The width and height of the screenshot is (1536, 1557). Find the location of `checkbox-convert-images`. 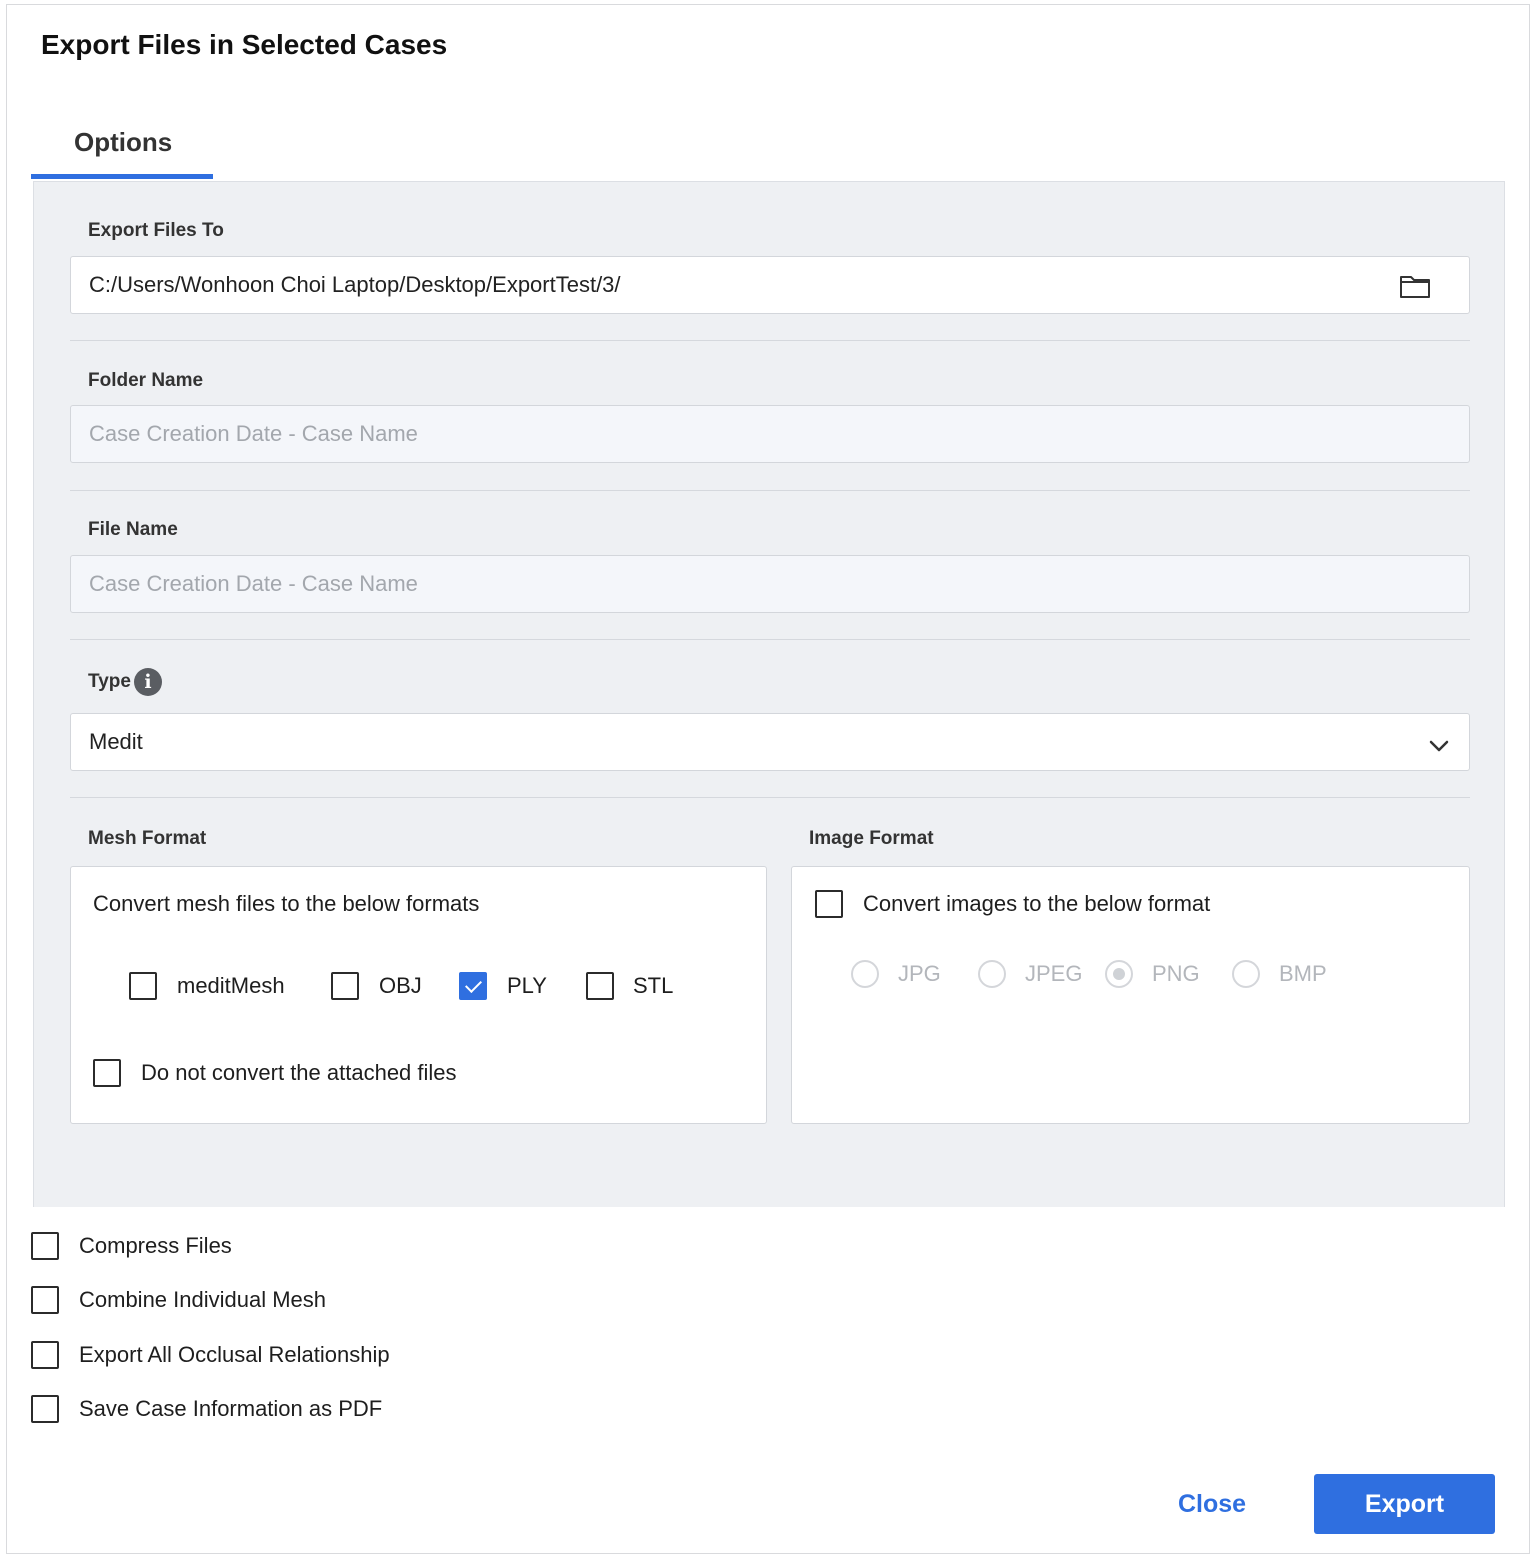

checkbox-convert-images is located at coordinates (829, 904).